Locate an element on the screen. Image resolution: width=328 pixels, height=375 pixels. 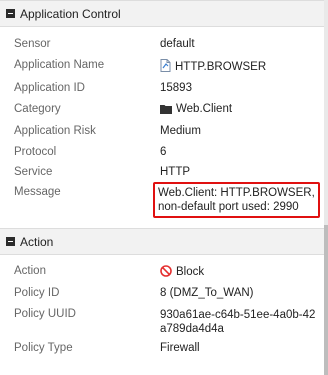
field-label: Protocol is located at coordinates (35, 152).